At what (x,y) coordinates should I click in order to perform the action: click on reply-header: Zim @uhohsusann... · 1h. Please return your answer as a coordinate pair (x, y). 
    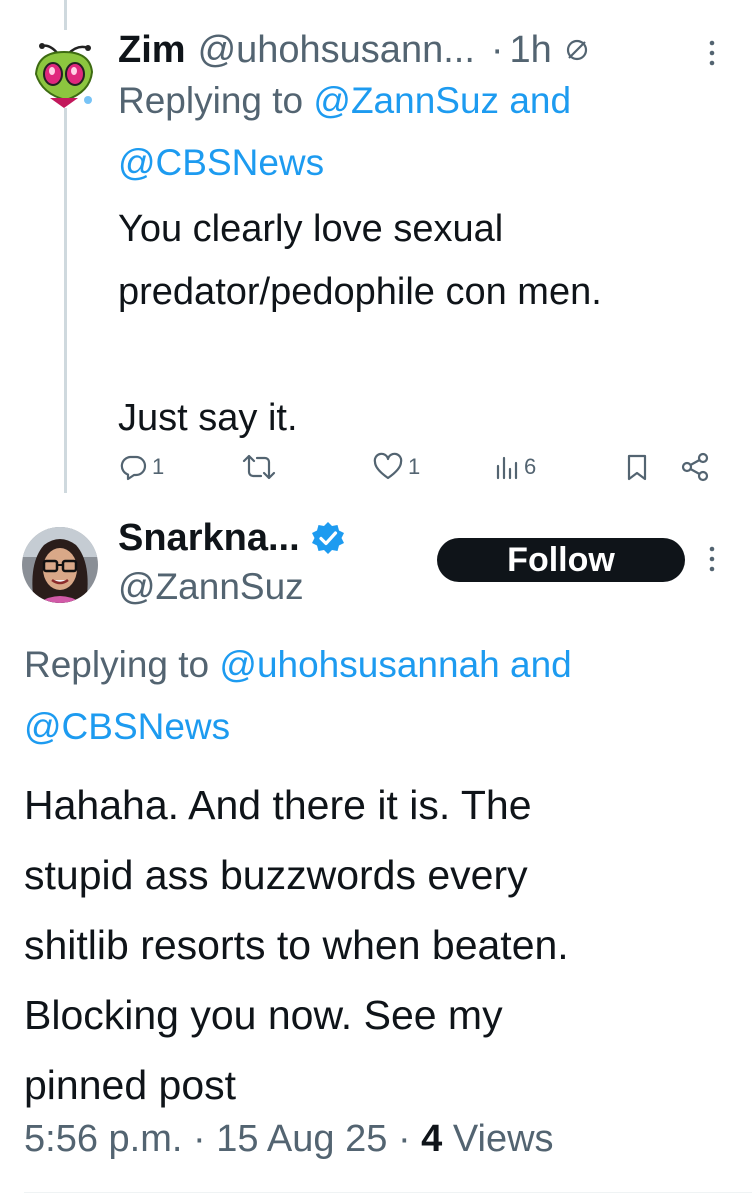
    Looking at the image, I should click on (354, 50).